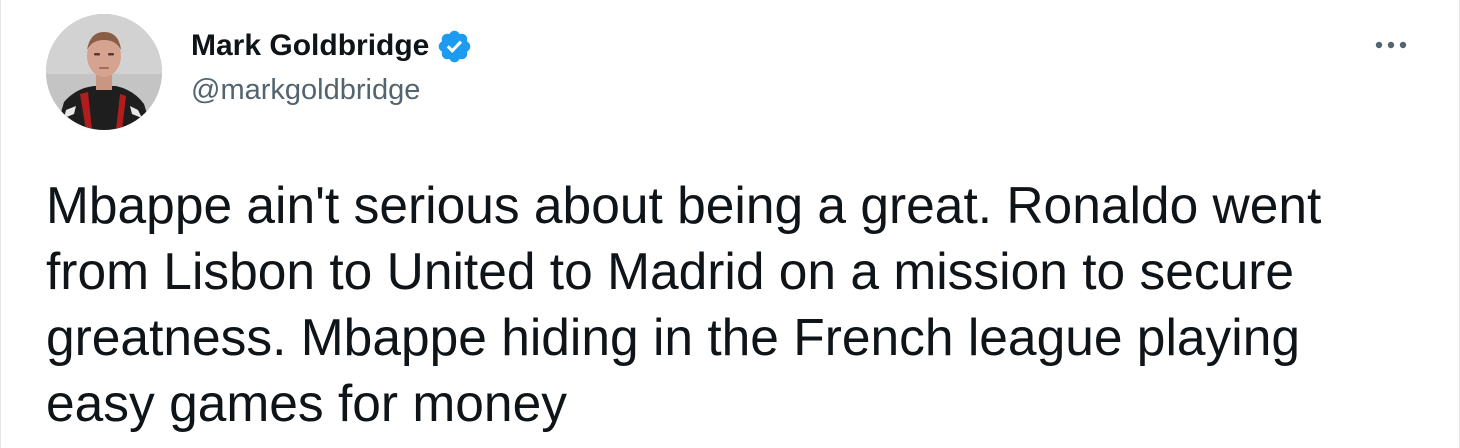 This screenshot has width=1460, height=448. I want to click on author-display-name: Mark Goldbridge, so click(310, 46).